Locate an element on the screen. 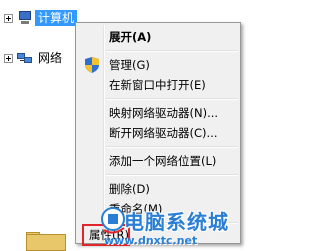 Image resolution: width=320 pixels, height=251 pixels. watermark: 电脑系统城 www.dnxtc.net is located at coordinates (179, 227).